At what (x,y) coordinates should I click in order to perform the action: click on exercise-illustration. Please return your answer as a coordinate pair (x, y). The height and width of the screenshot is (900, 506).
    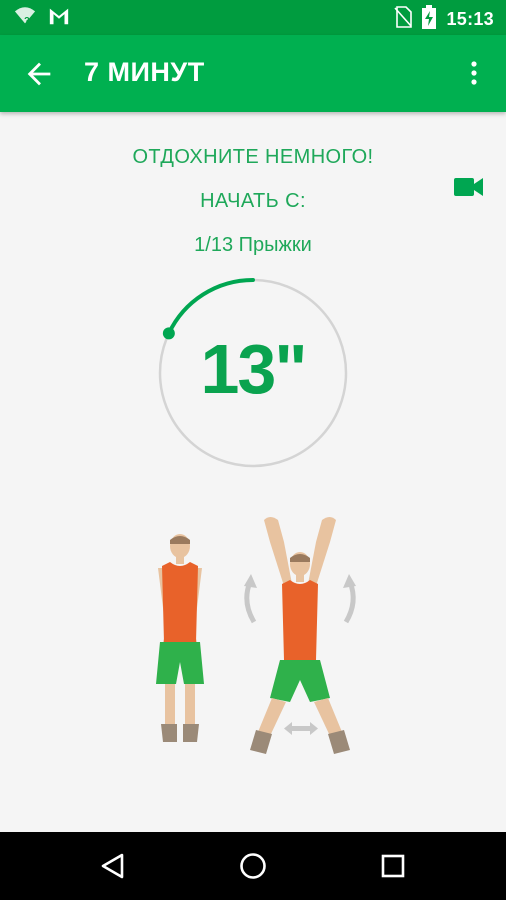
    Looking at the image, I should click on (250, 632).